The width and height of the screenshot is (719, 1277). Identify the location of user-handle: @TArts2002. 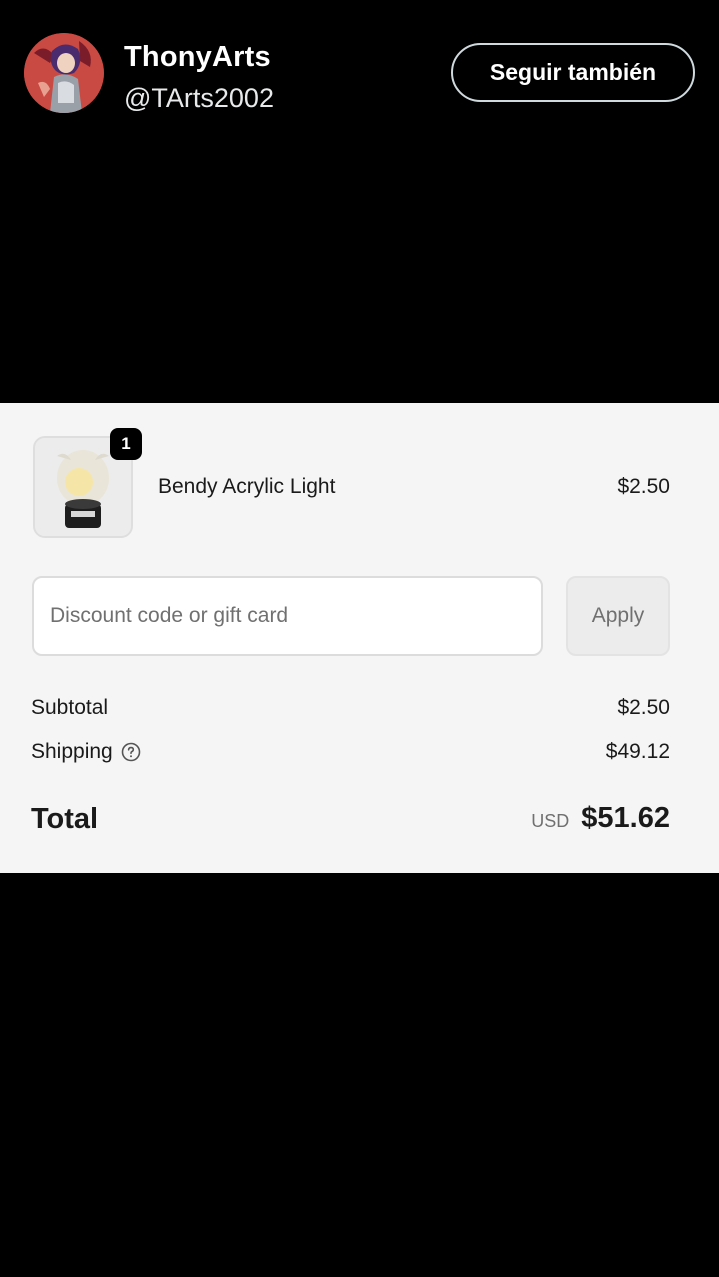
(199, 98).